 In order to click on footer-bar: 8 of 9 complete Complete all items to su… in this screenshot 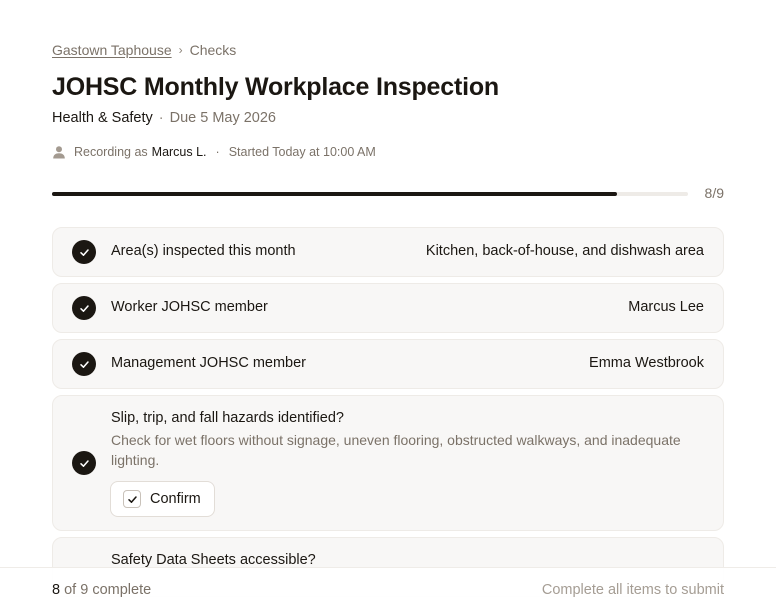, I will do `click(388, 589)`.